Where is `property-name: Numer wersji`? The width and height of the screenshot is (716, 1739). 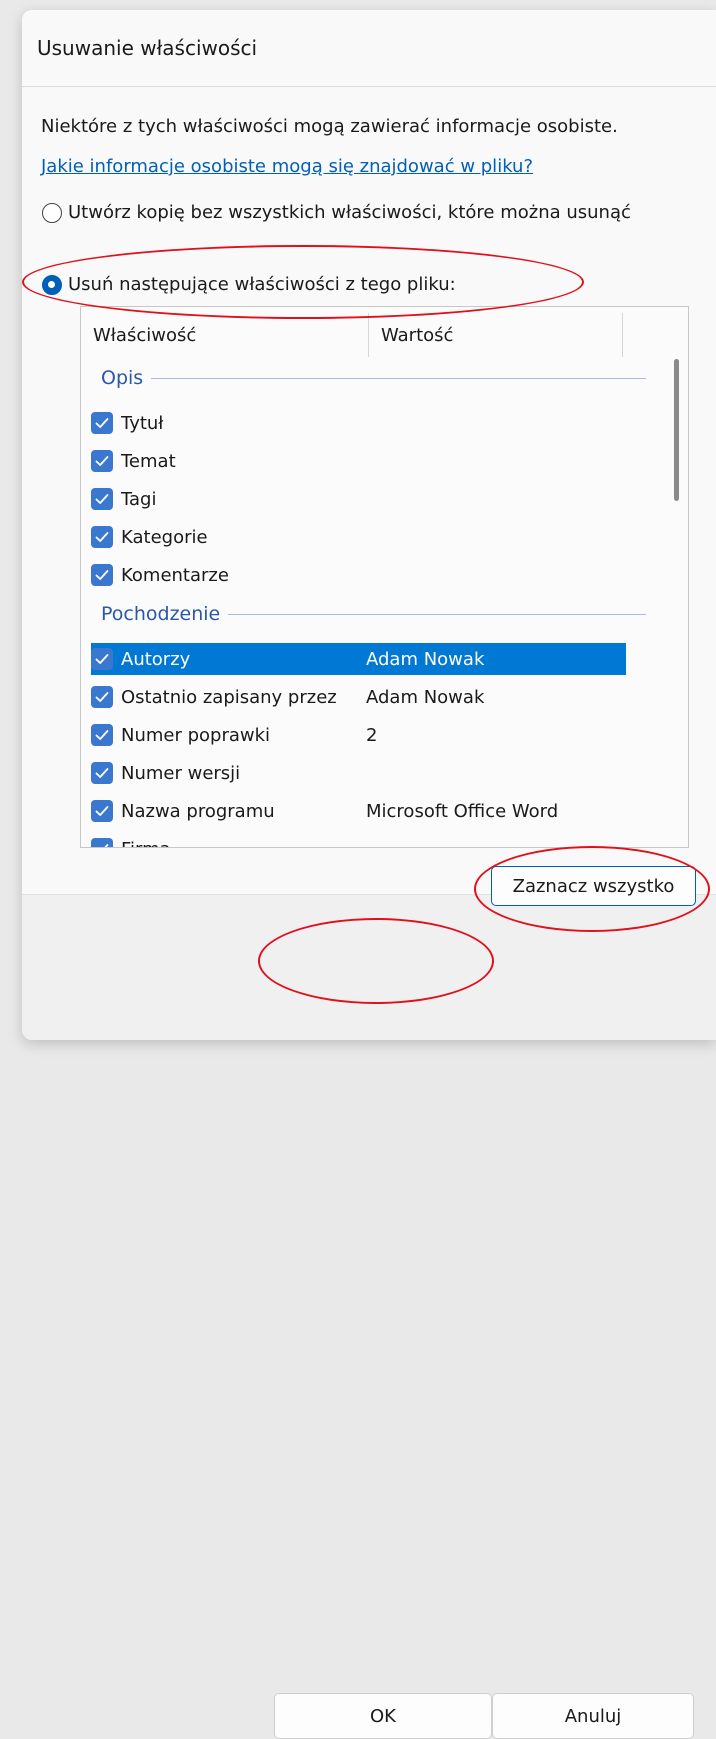 property-name: Numer wersji is located at coordinates (181, 773).